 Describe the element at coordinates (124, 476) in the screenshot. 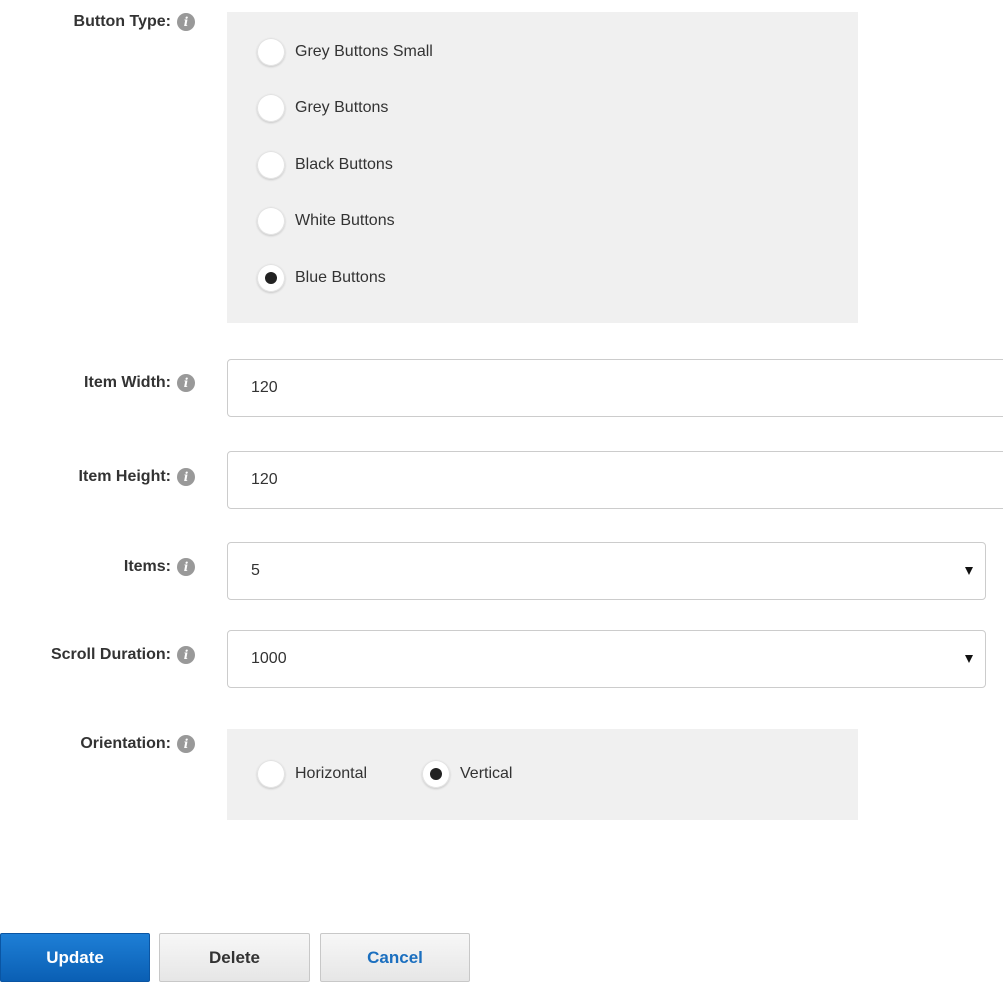

I see `item-height-label-text: Item Height:` at that location.